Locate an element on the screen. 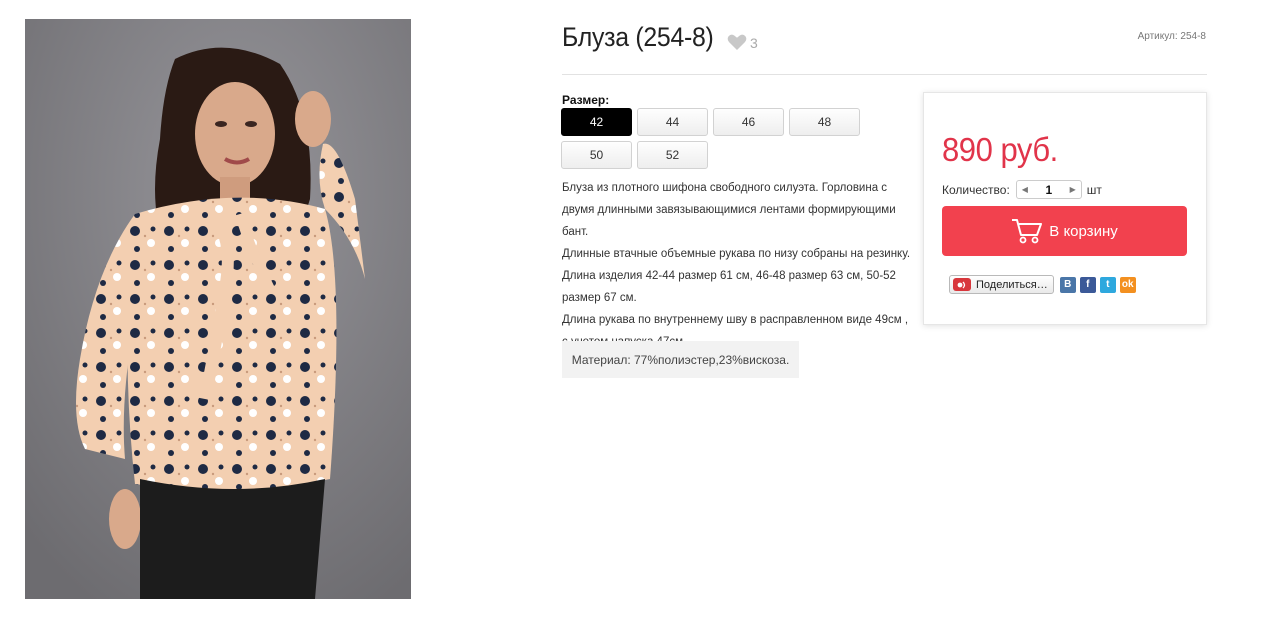 The height and width of the screenshot is (617, 1288). size-option-44: 44 is located at coordinates (672, 122).